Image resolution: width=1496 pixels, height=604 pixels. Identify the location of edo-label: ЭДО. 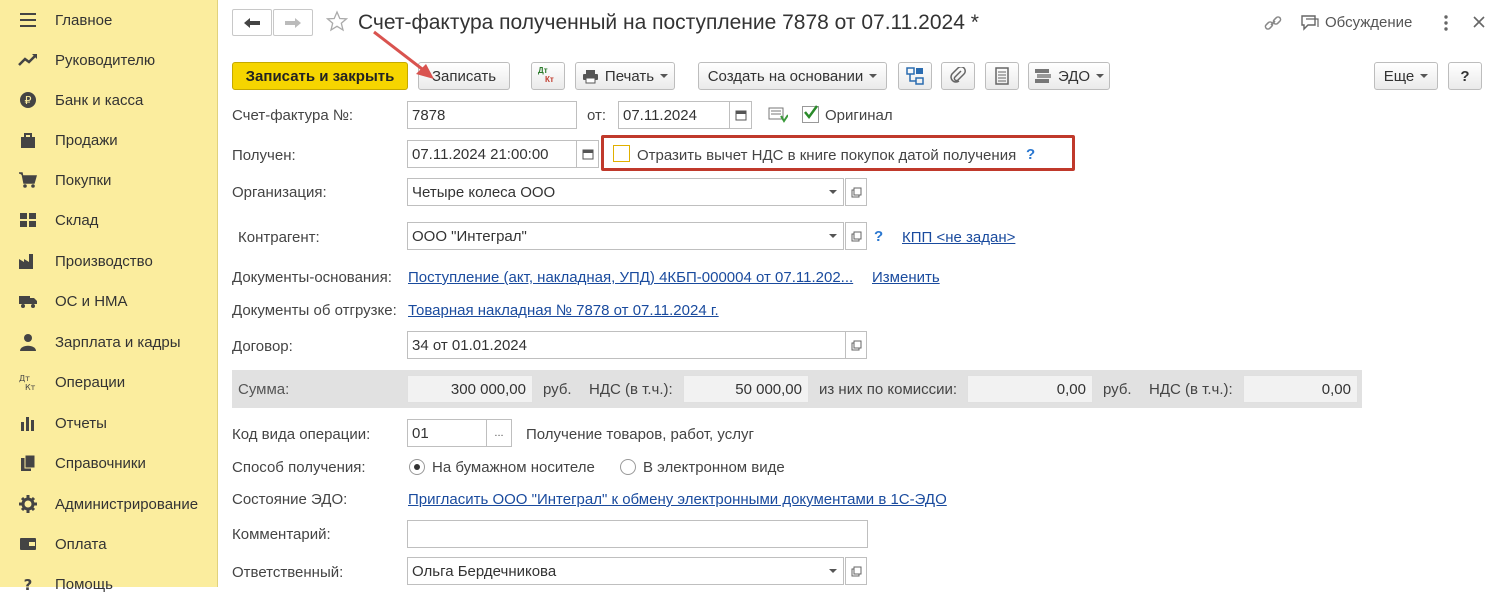
(1074, 76).